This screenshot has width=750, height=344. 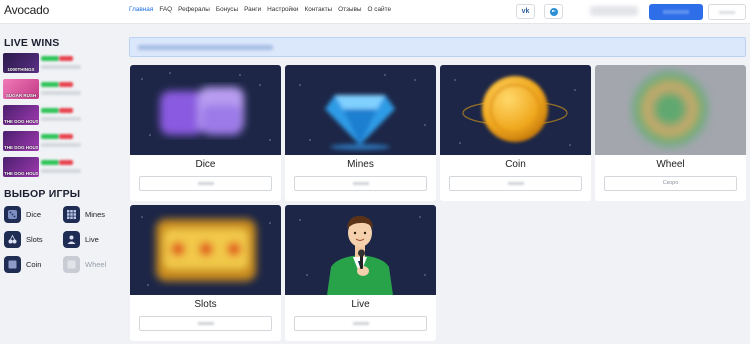 What do you see at coordinates (12, 239) in the screenshot?
I see `cherry-icon` at bounding box center [12, 239].